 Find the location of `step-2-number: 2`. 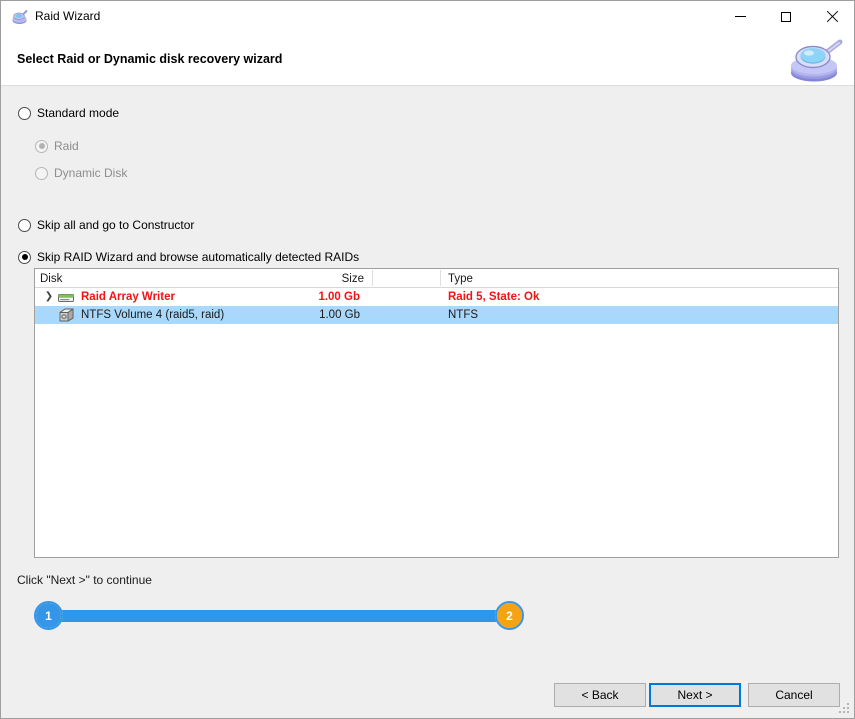

step-2-number: 2 is located at coordinates (509, 615).